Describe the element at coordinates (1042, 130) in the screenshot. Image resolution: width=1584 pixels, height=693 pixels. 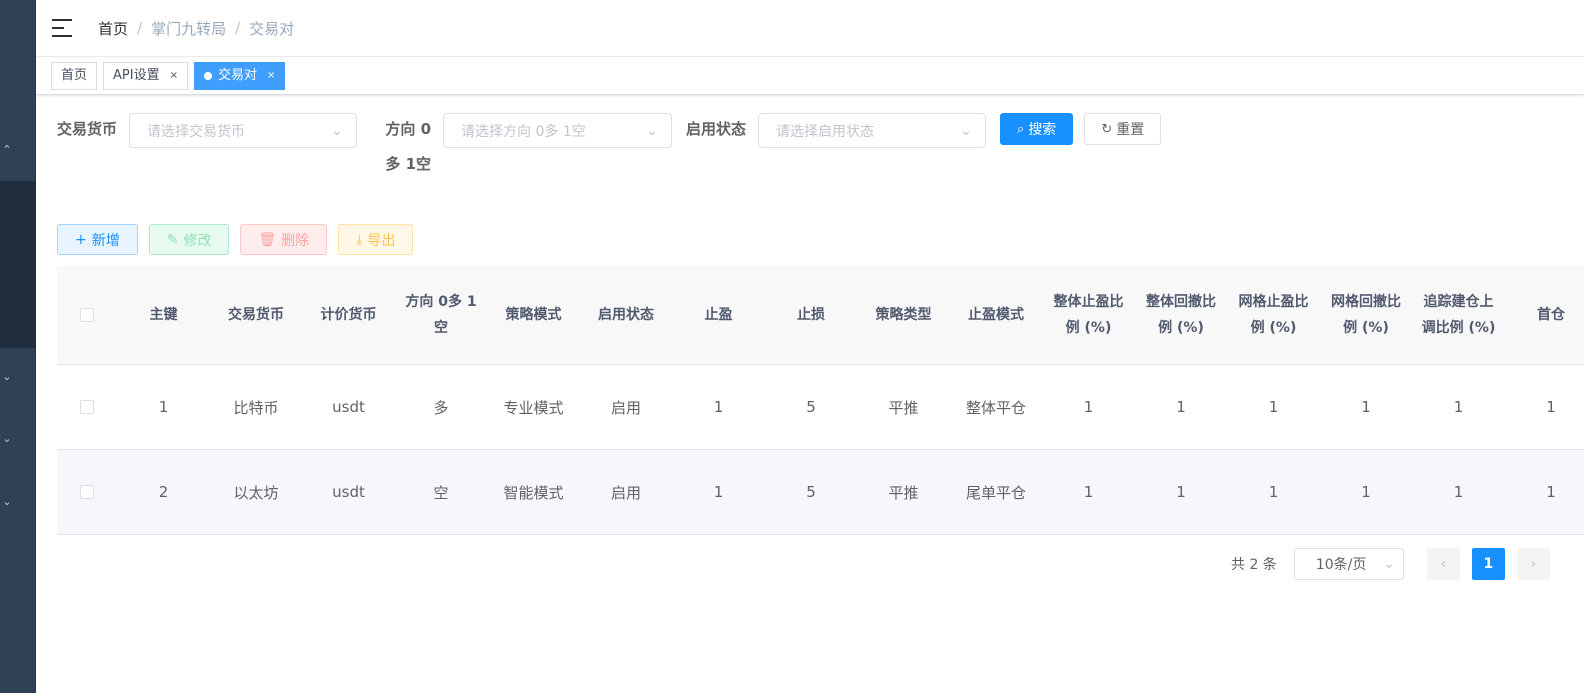
I see `search-button-label: 搜索` at that location.